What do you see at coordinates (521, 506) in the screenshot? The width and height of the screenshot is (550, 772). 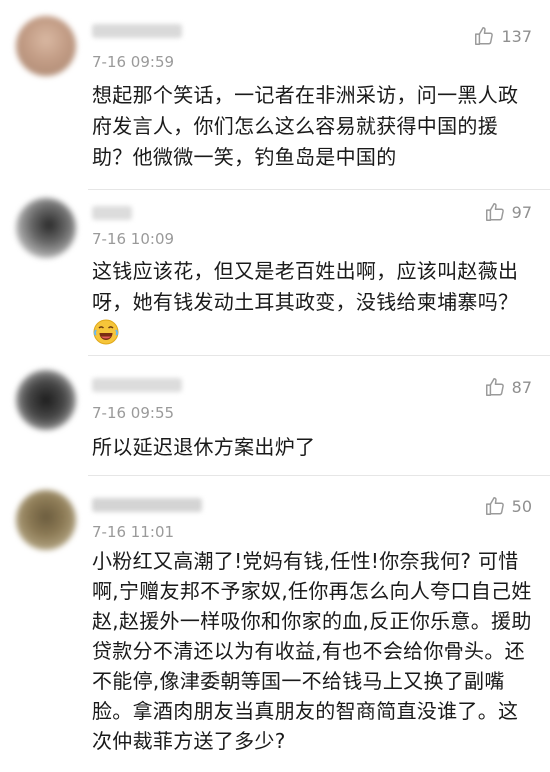 I see `like-count: 50` at bounding box center [521, 506].